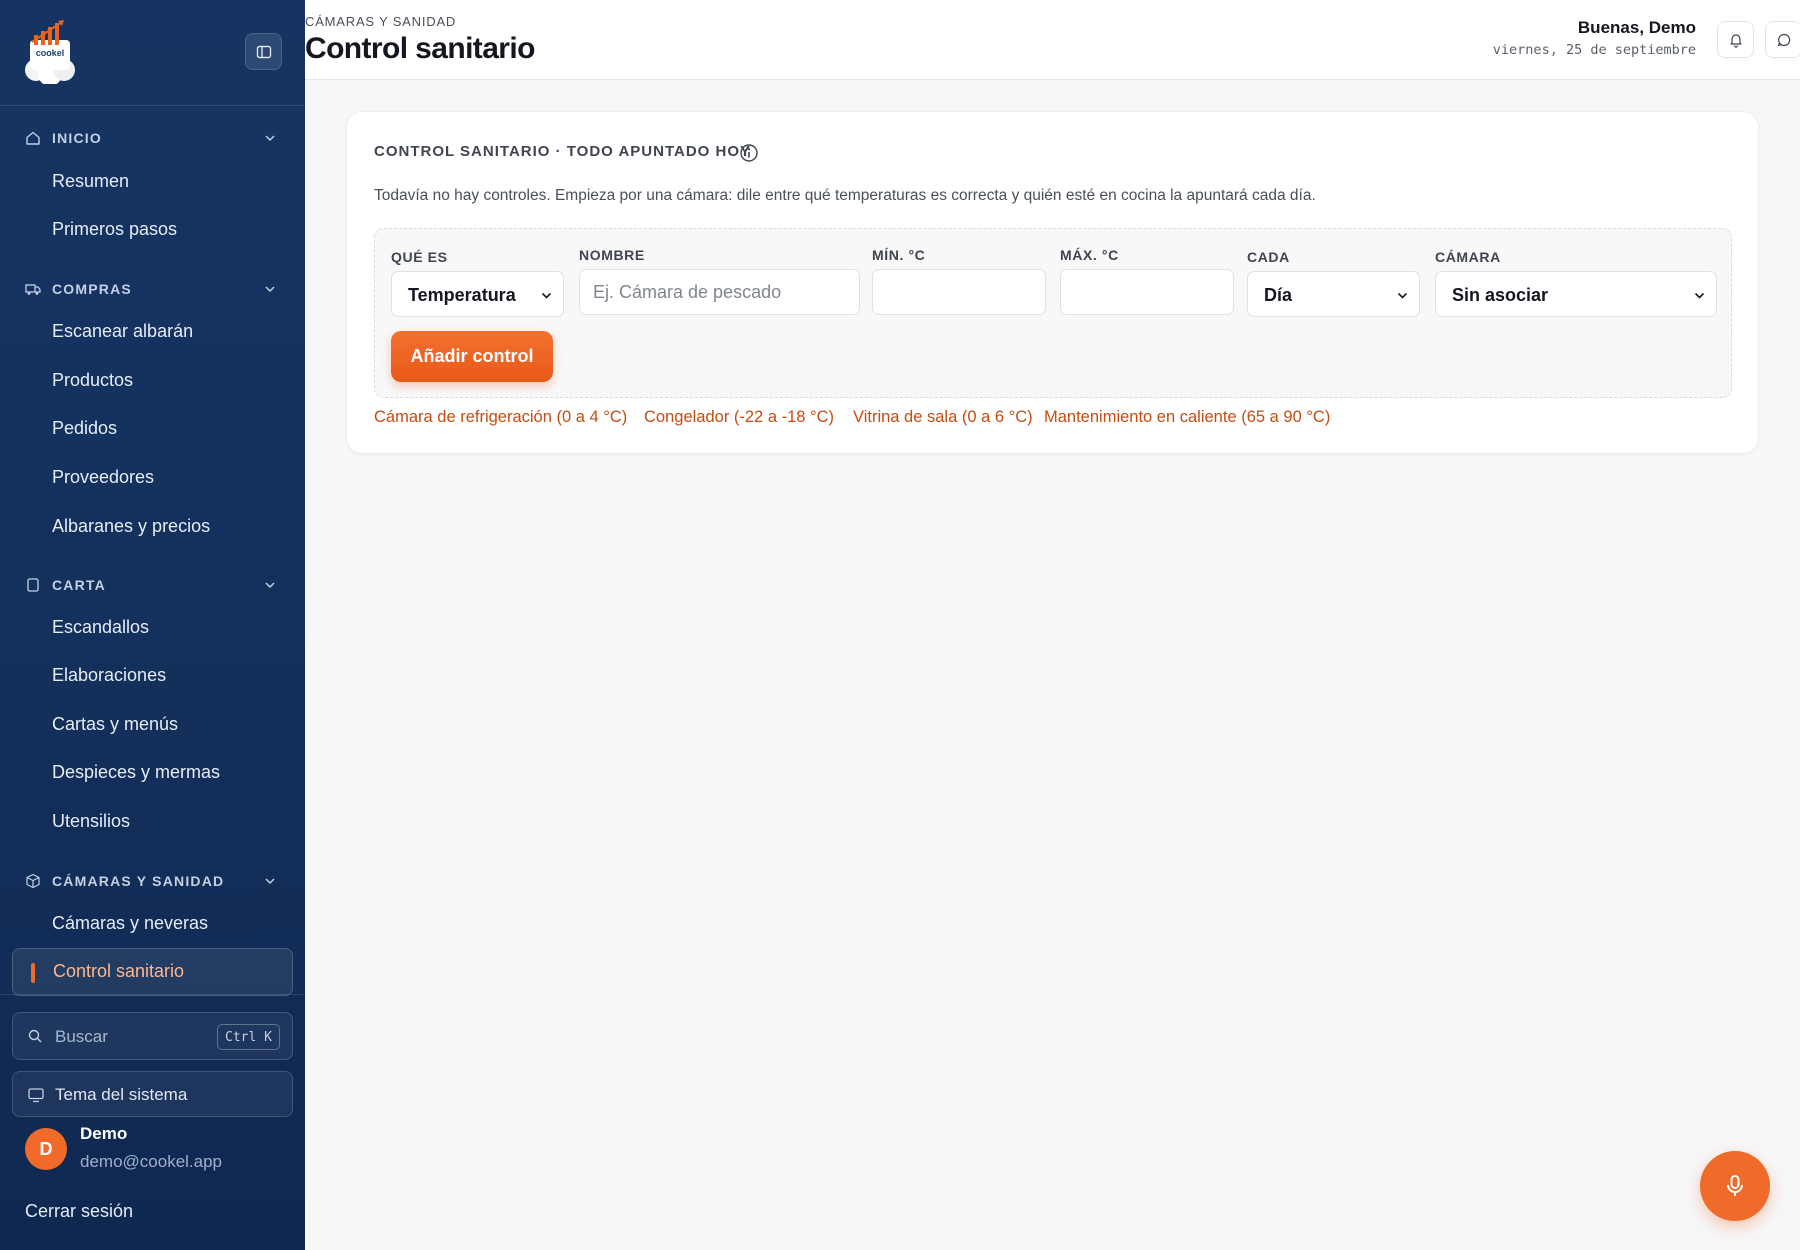  Describe the element at coordinates (90, 181) in the screenshot. I see `sidebar-item-resumen: Resumen` at that location.